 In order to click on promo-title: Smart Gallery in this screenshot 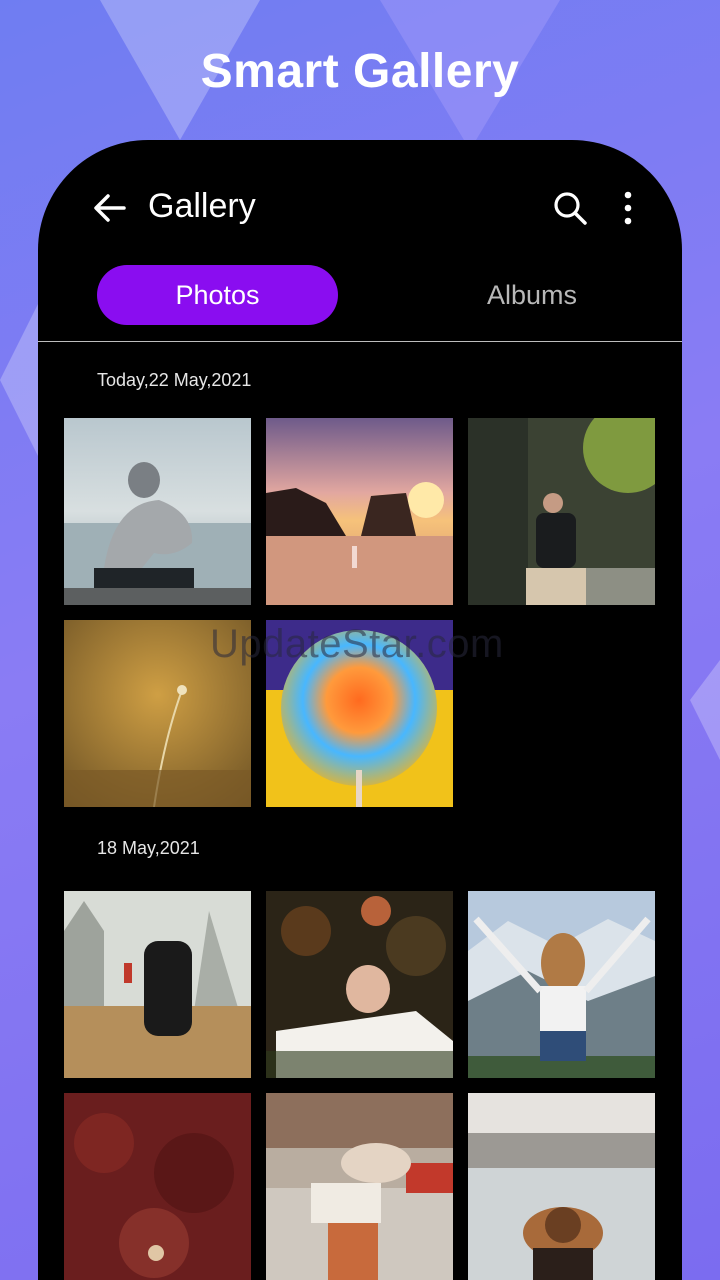, I will do `click(360, 71)`.